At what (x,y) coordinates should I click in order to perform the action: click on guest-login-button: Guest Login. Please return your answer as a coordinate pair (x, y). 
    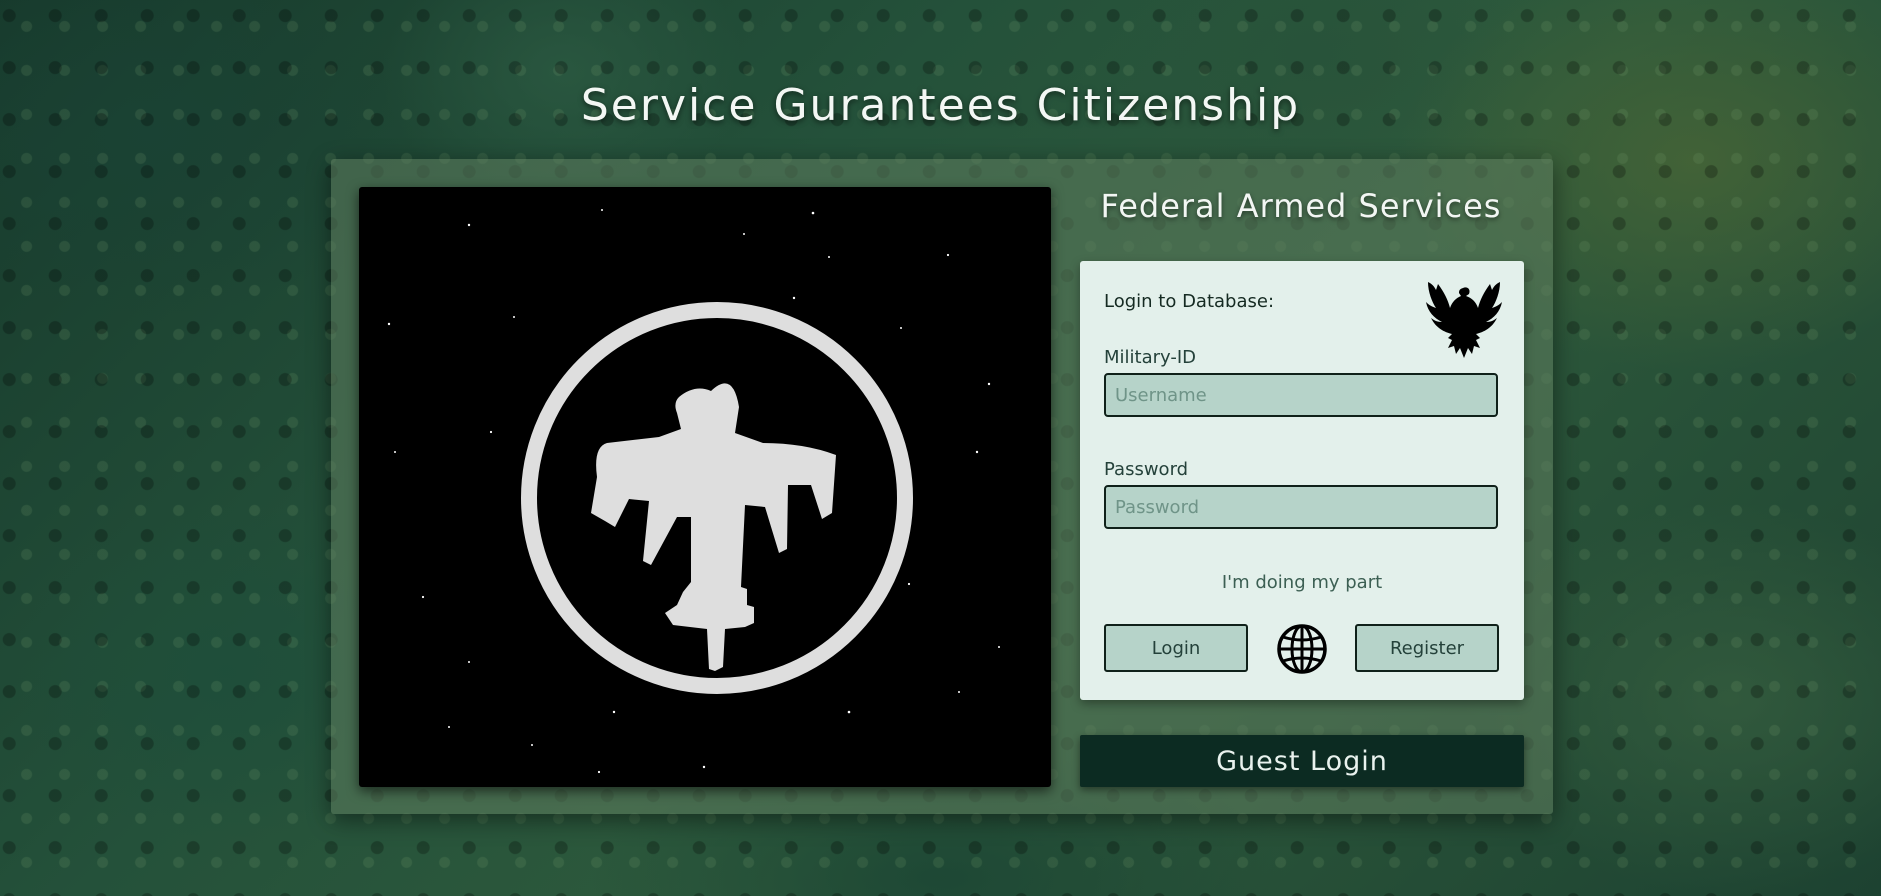
    Looking at the image, I should click on (1302, 761).